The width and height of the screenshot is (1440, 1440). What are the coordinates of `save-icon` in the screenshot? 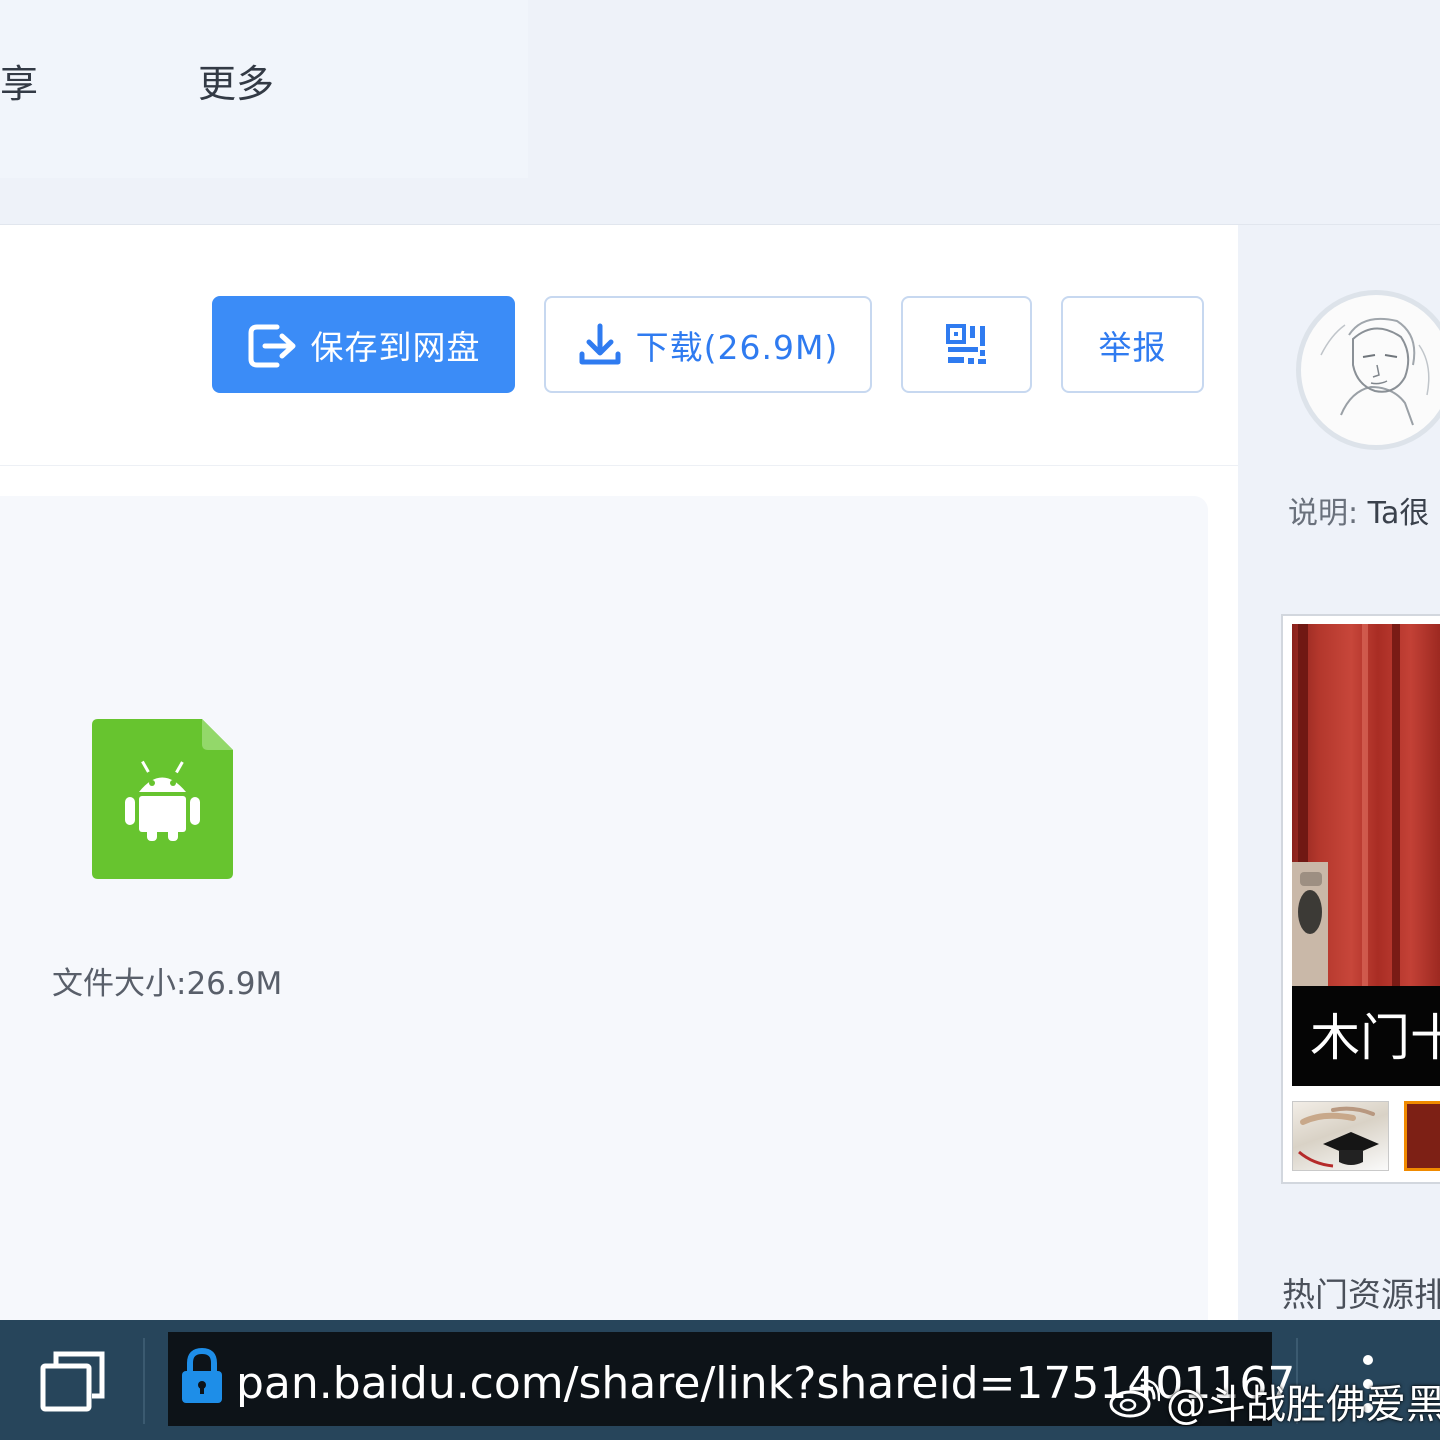 It's located at (273, 345).